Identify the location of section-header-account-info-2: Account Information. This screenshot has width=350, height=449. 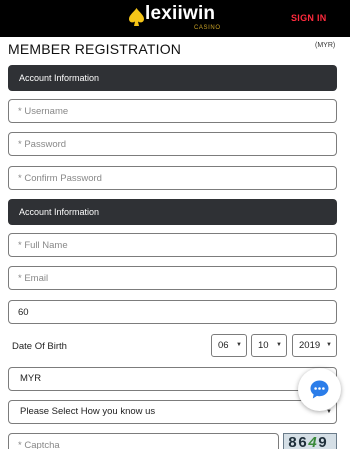
(172, 212).